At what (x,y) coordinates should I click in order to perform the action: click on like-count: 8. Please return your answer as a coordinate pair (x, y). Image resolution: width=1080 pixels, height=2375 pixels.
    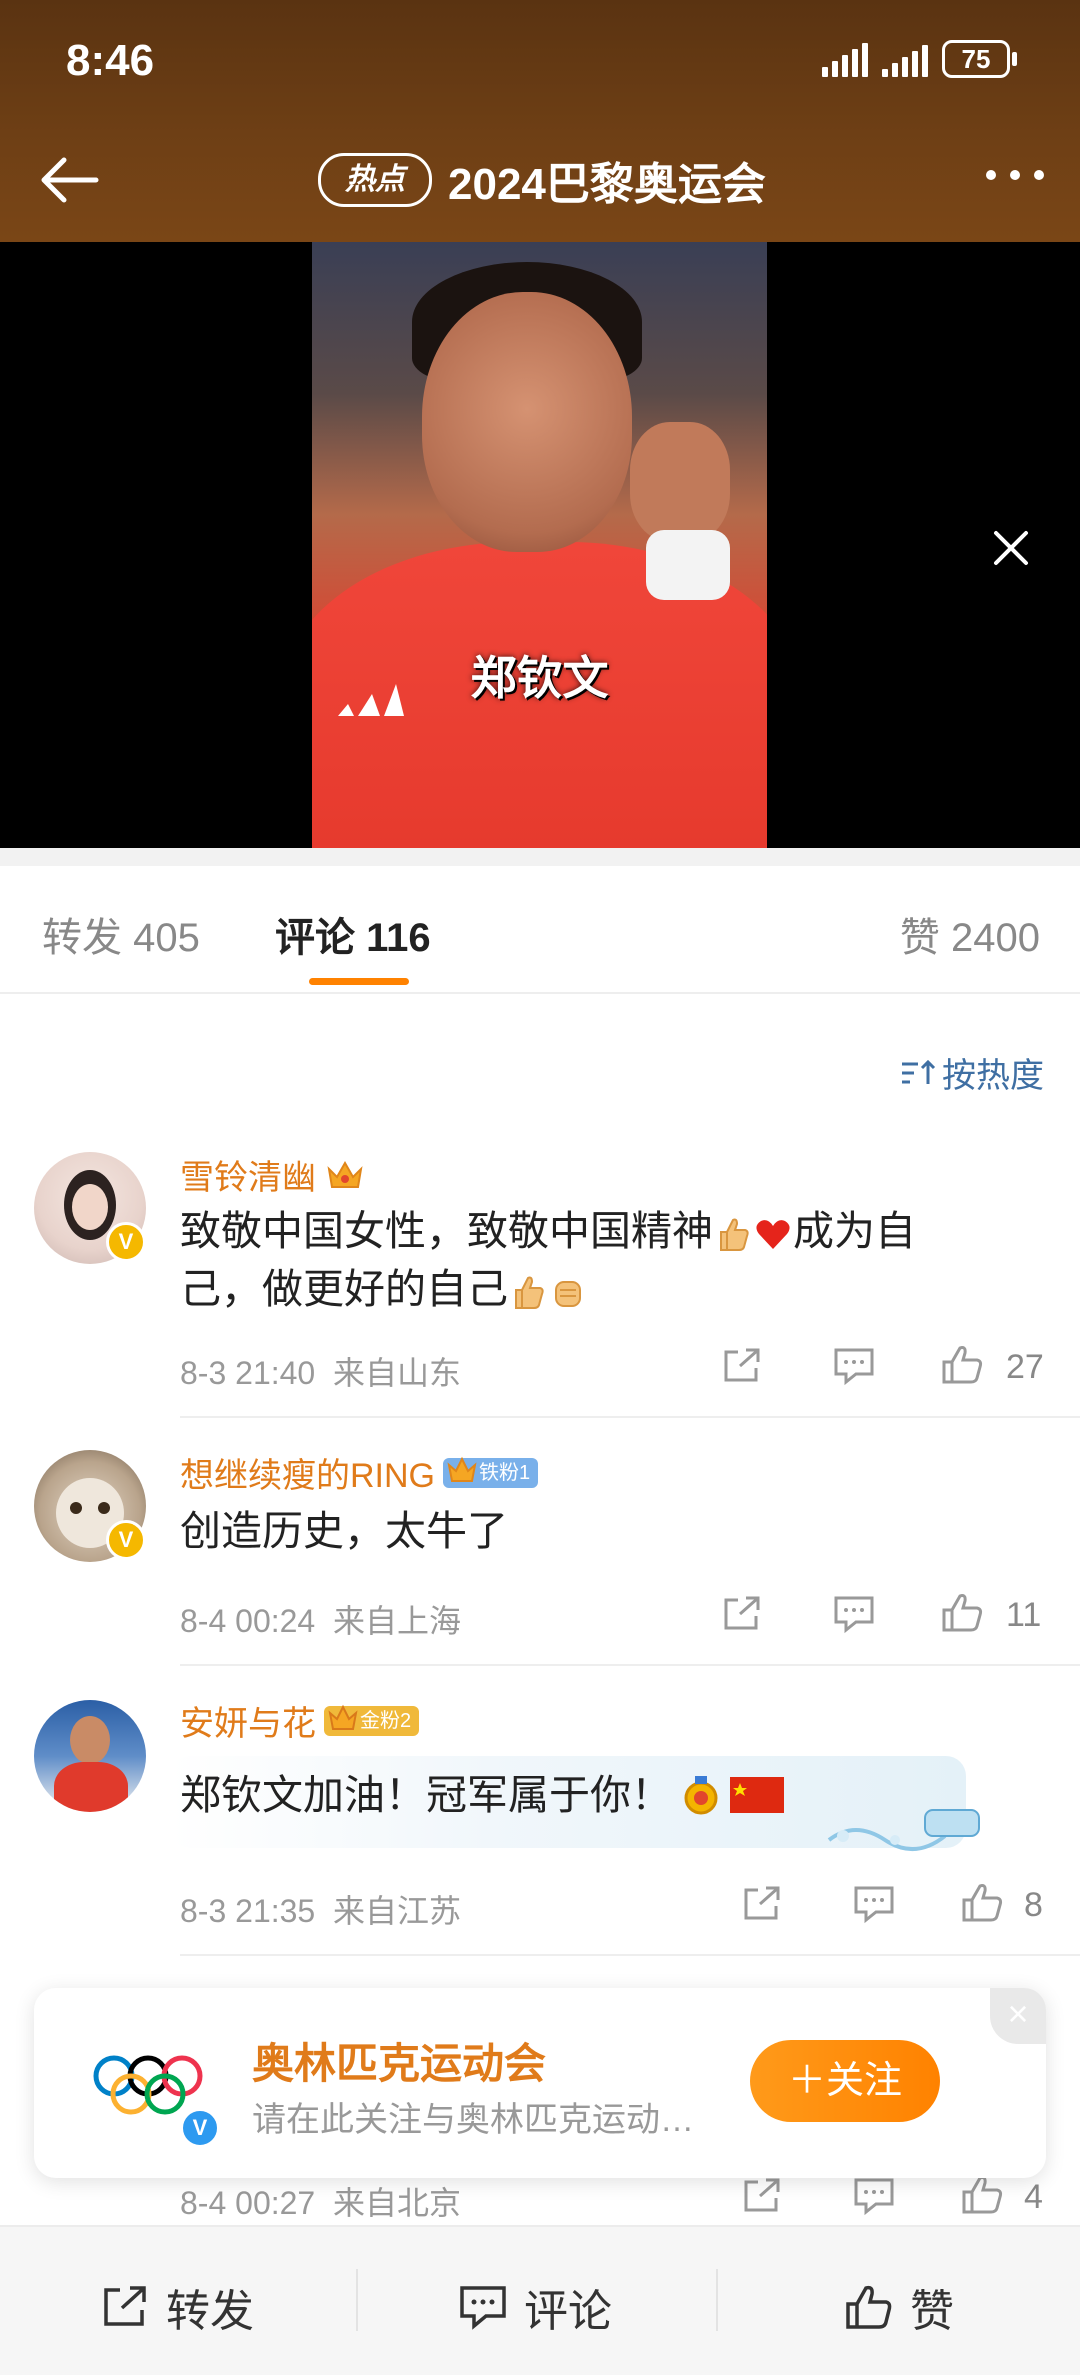
    Looking at the image, I should click on (1033, 1905).